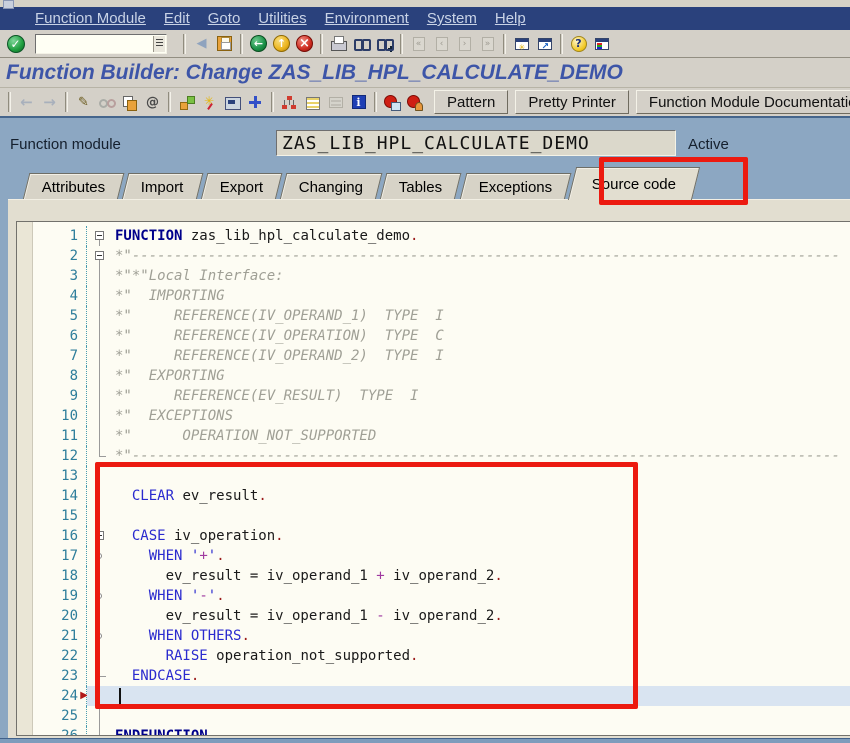  I want to click on find-next-button, so click(384, 44).